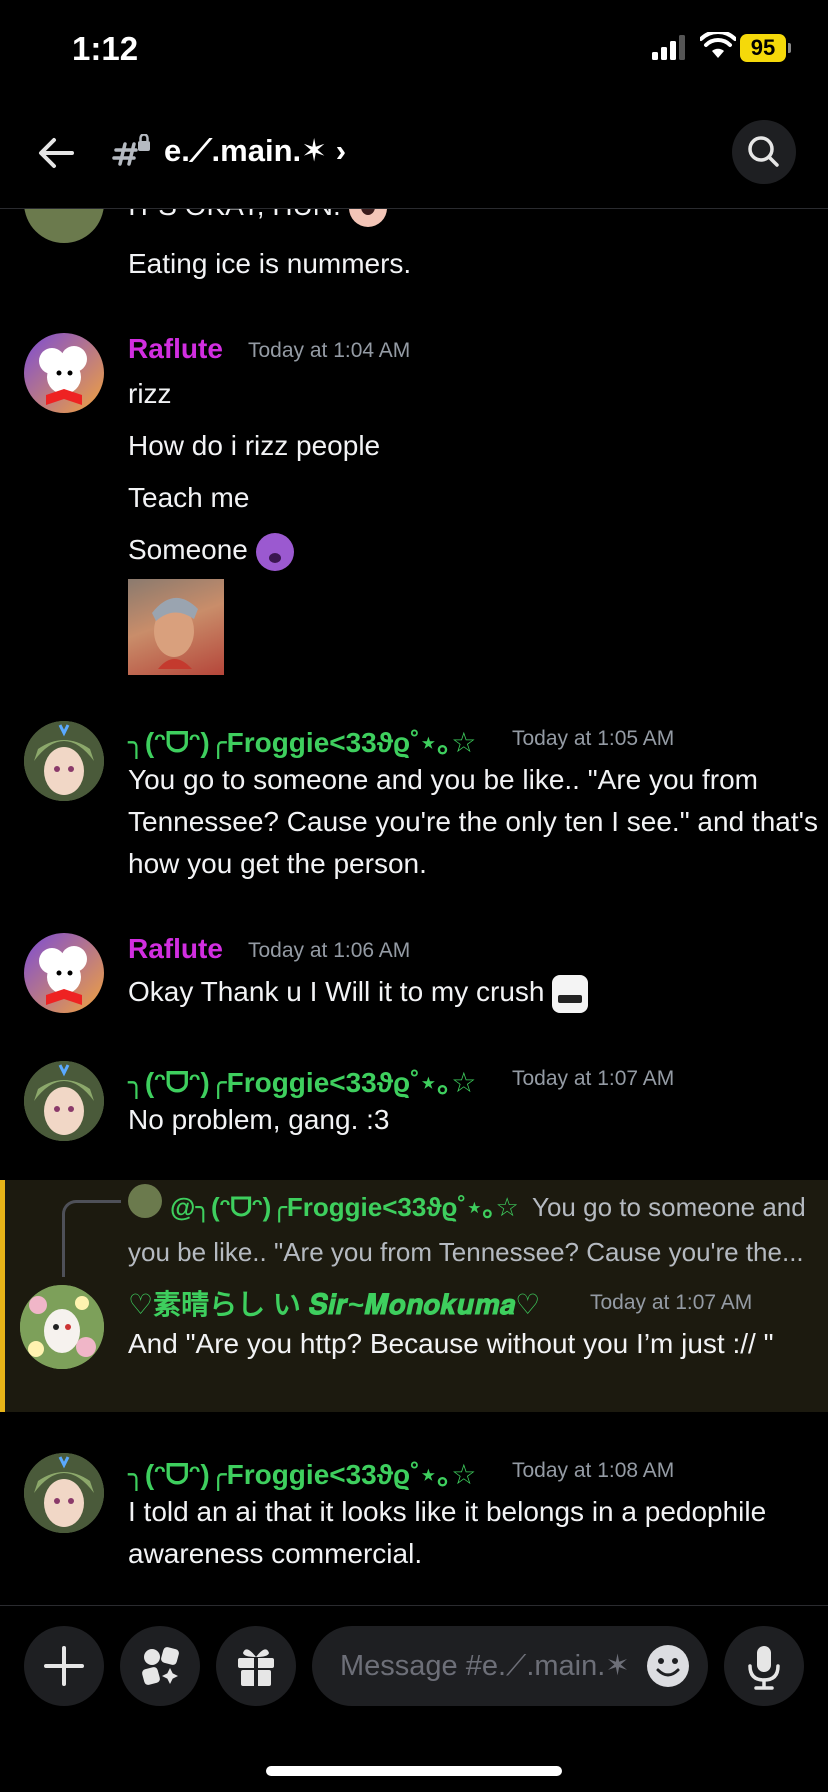 This screenshot has width=828, height=1792. I want to click on reply-avatar, so click(145, 1201).